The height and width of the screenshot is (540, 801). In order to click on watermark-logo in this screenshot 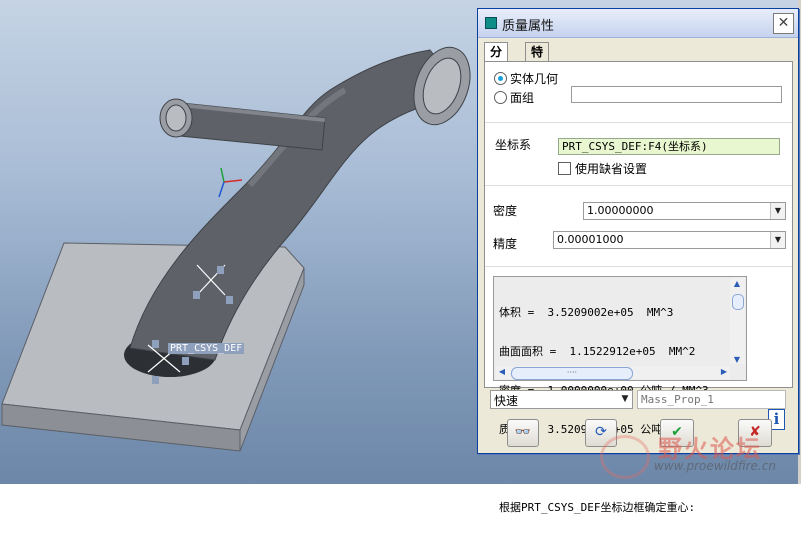, I will do `click(625, 457)`.